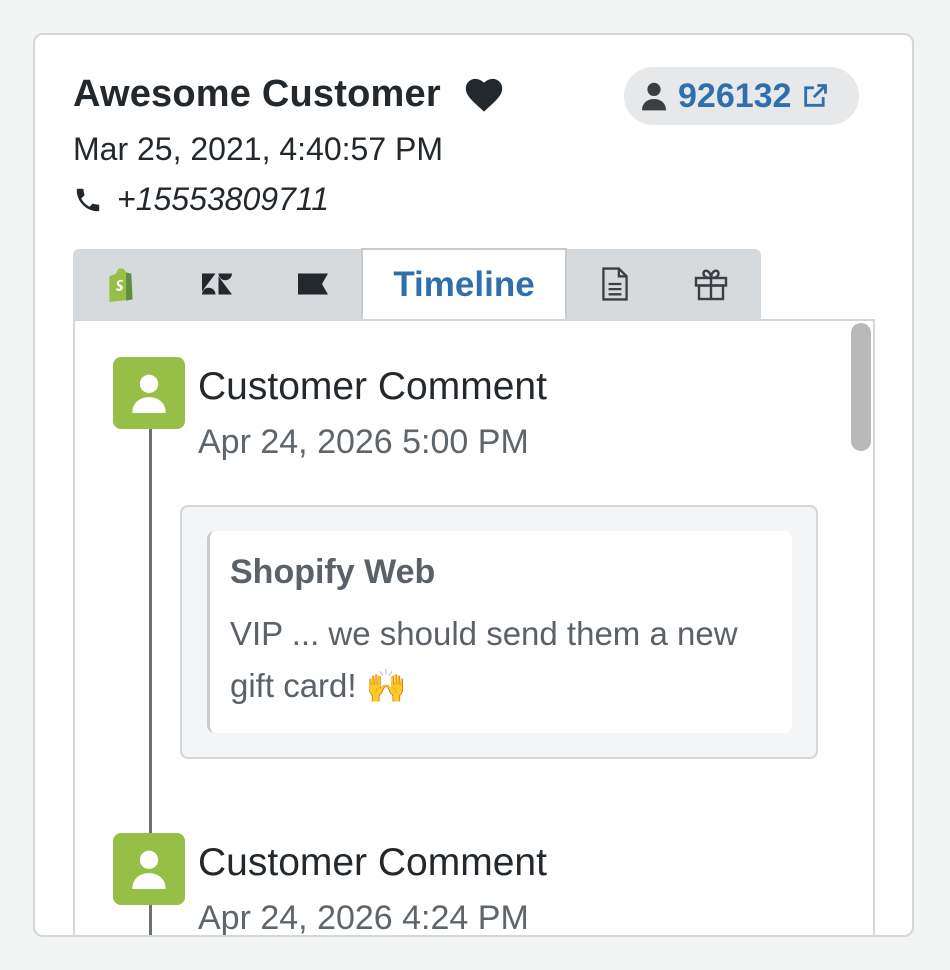 This screenshot has width=950, height=970. Describe the element at coordinates (223, 199) in the screenshot. I see `customer-phone: +15553809711` at that location.